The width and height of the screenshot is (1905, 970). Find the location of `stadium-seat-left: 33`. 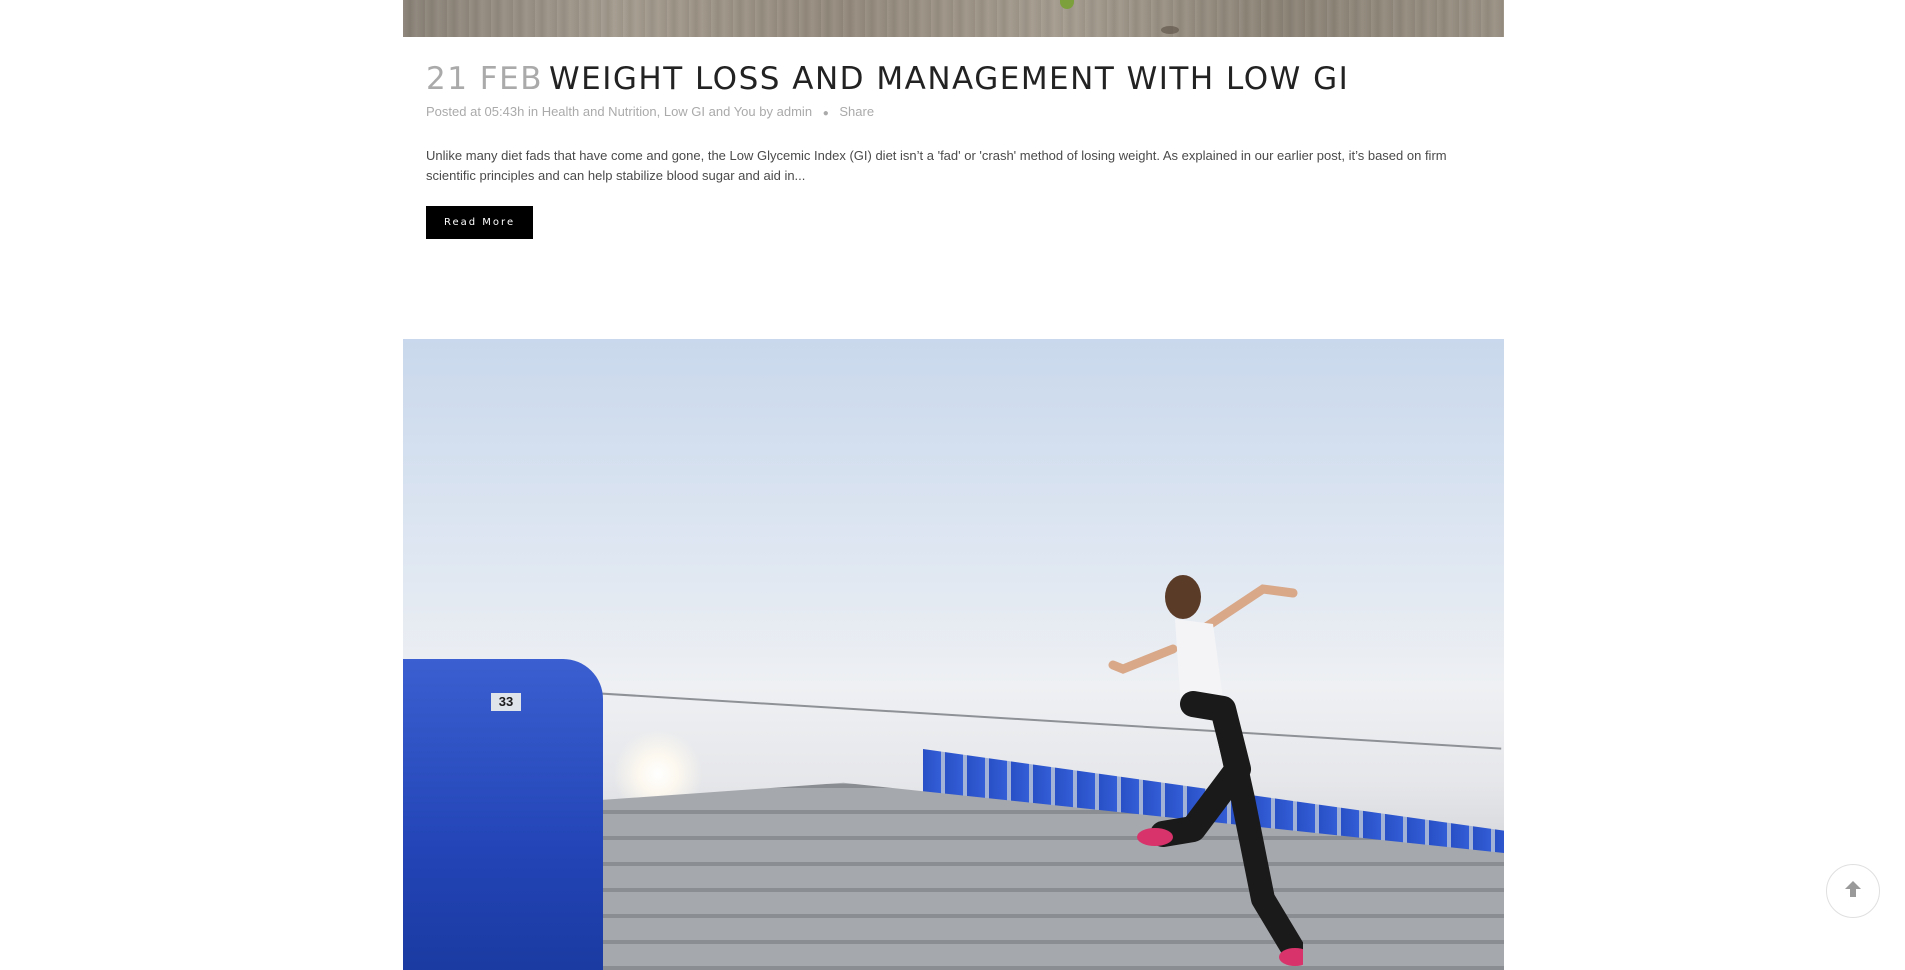

stadium-seat-left: 33 is located at coordinates (503, 814).